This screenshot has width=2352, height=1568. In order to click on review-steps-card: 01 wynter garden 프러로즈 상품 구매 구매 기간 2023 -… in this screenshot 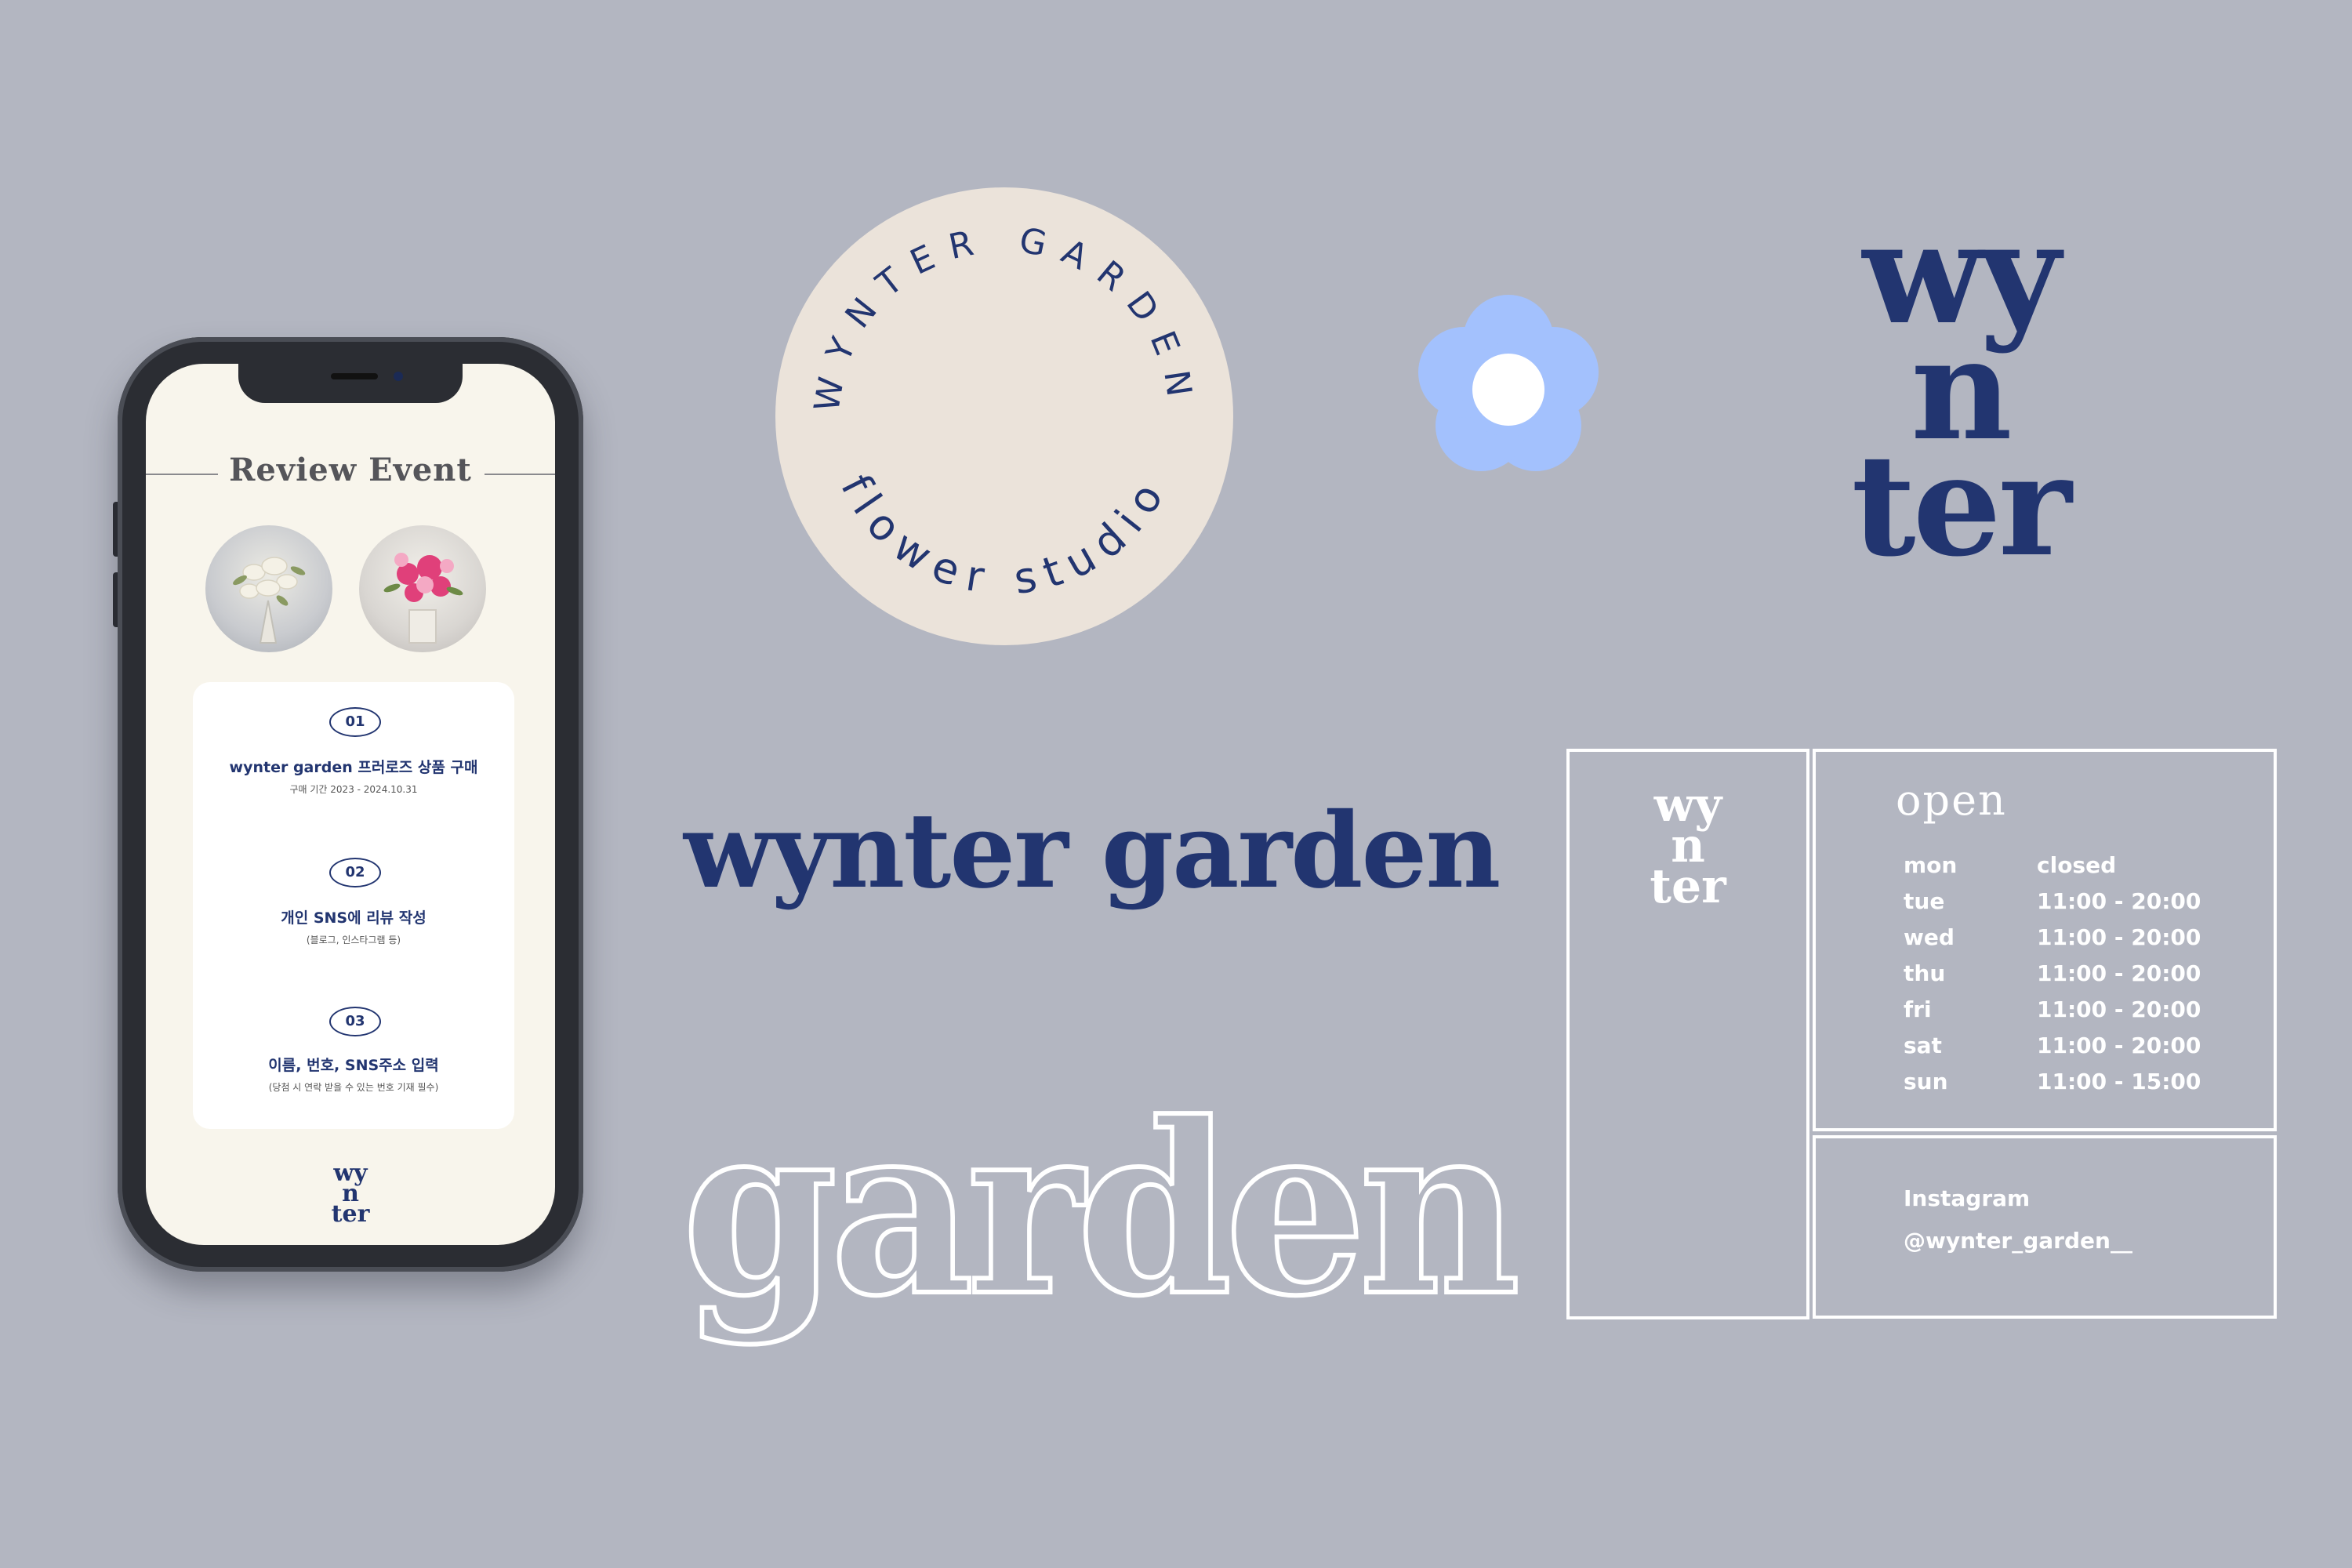, I will do `click(353, 905)`.